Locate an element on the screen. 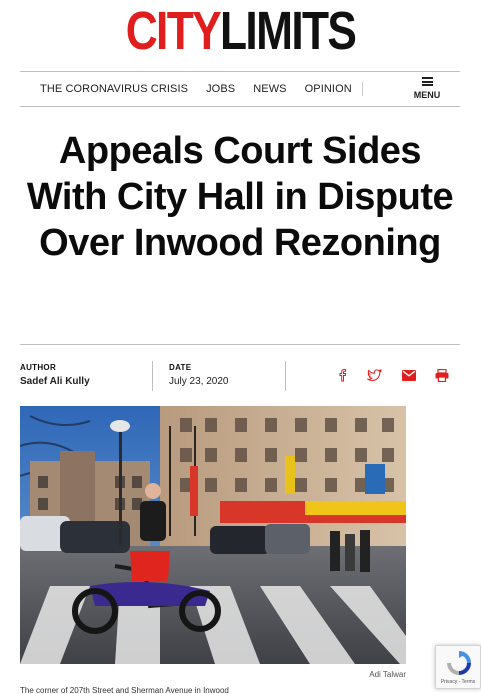  nav-divider is located at coordinates (362, 89).